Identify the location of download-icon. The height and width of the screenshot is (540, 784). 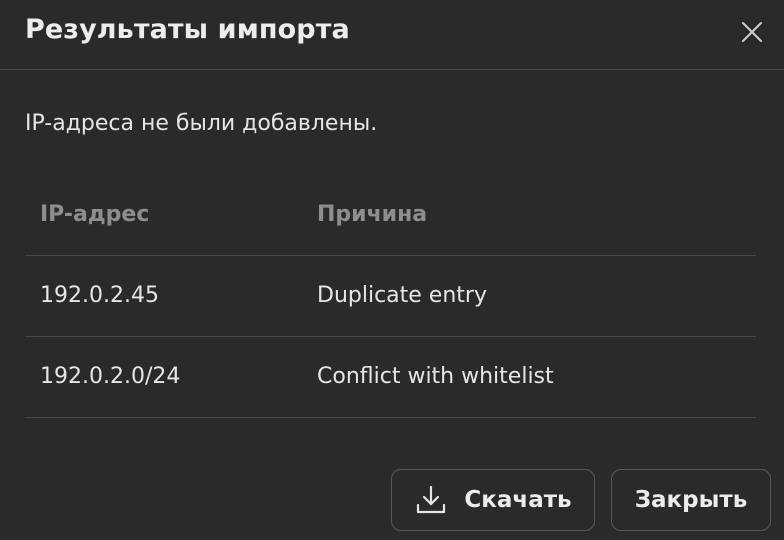
(431, 499).